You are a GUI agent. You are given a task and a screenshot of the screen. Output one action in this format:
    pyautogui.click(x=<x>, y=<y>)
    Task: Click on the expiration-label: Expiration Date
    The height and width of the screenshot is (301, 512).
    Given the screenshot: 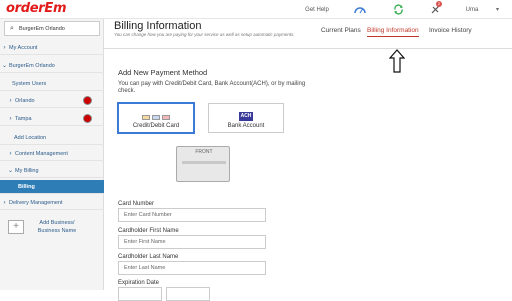 What is the action you would take?
    pyautogui.click(x=139, y=283)
    